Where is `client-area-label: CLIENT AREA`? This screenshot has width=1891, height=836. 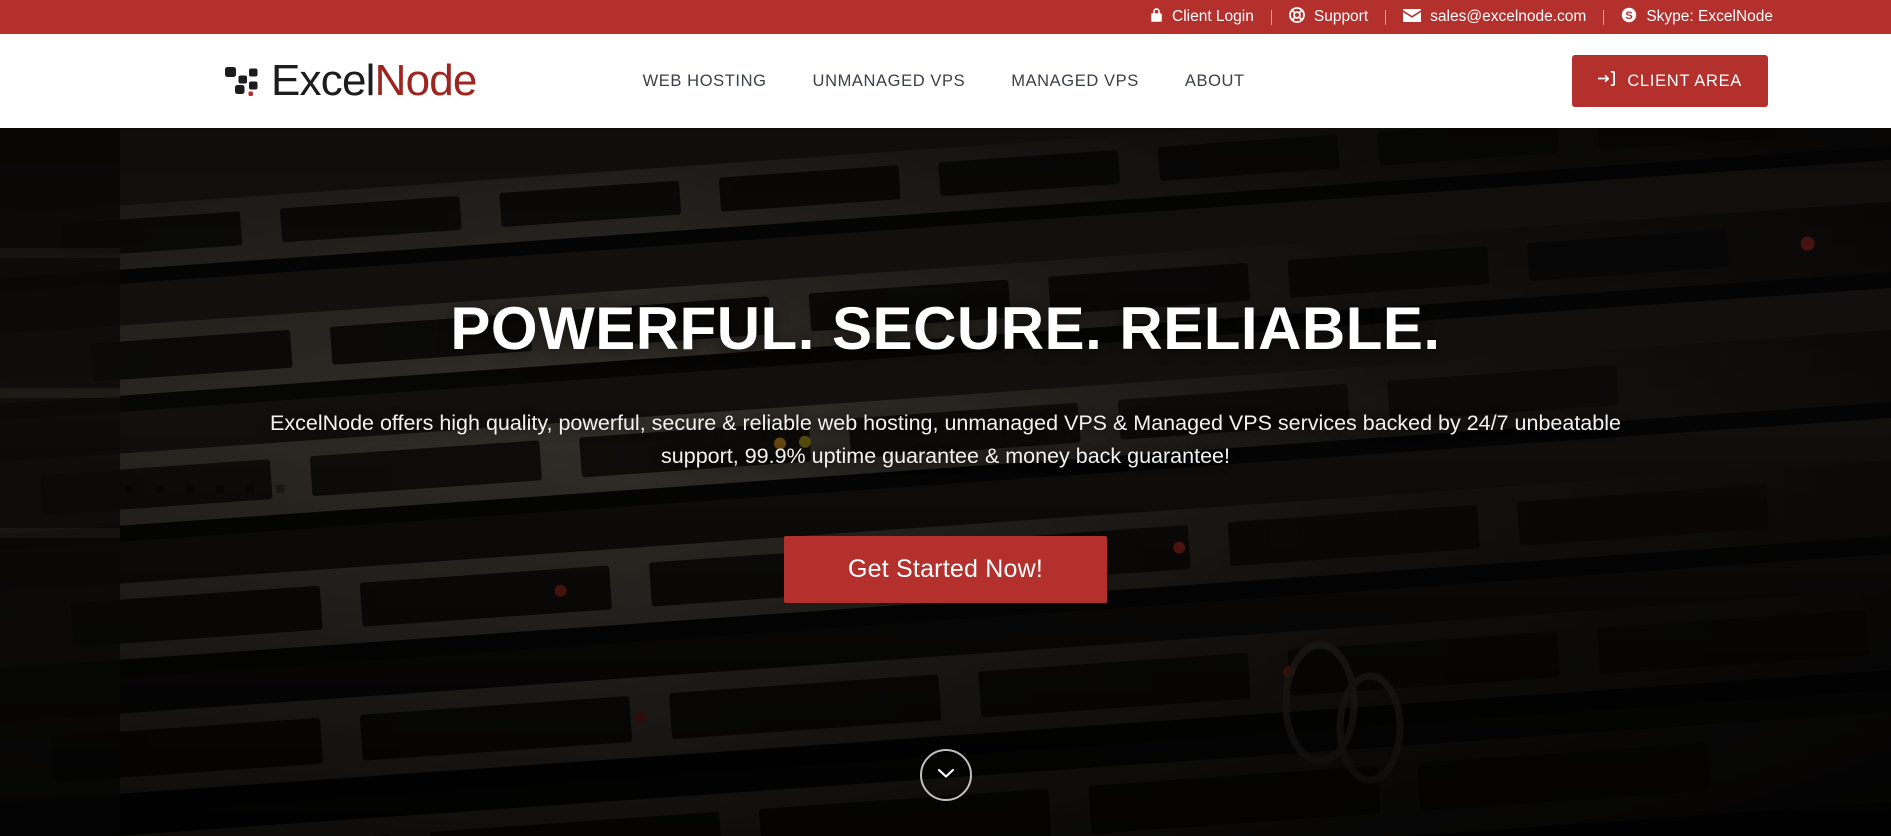
client-area-label: CLIENT AREA is located at coordinates (1684, 80).